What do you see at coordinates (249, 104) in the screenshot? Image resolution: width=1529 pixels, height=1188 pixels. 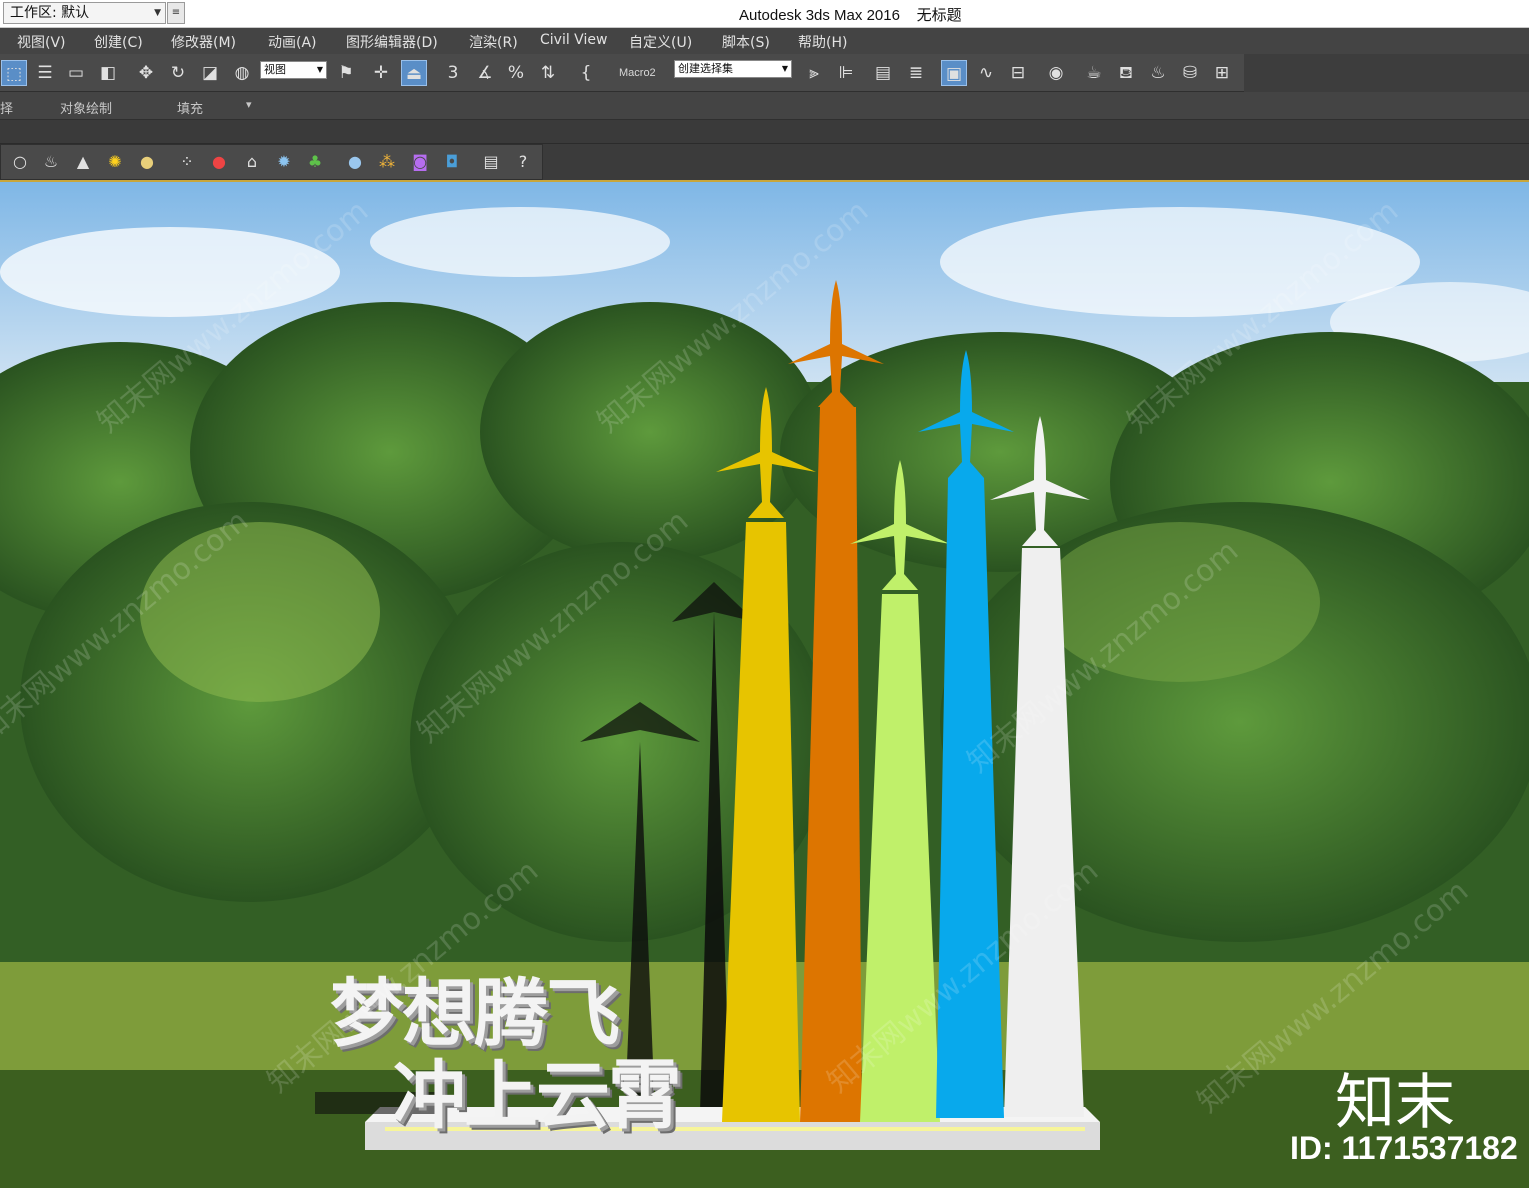 I see `ribbon-options-icon: ▾` at bounding box center [249, 104].